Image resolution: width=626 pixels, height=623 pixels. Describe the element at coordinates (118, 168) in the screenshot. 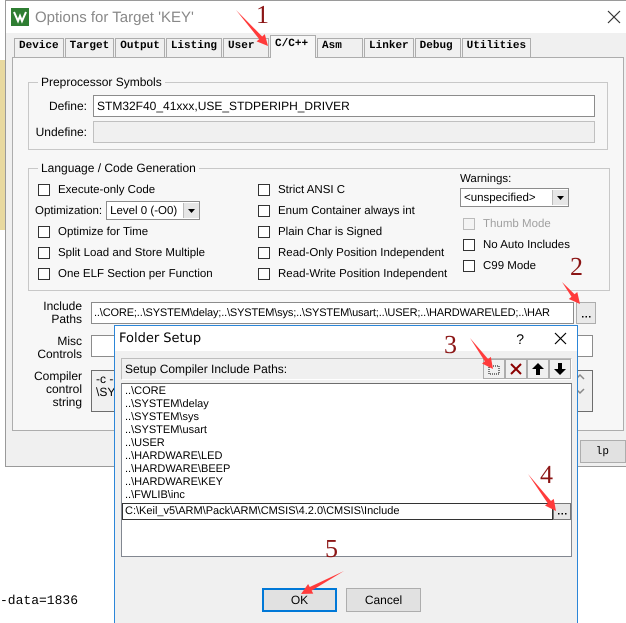

I see `group-title: Language / Code Generation` at that location.